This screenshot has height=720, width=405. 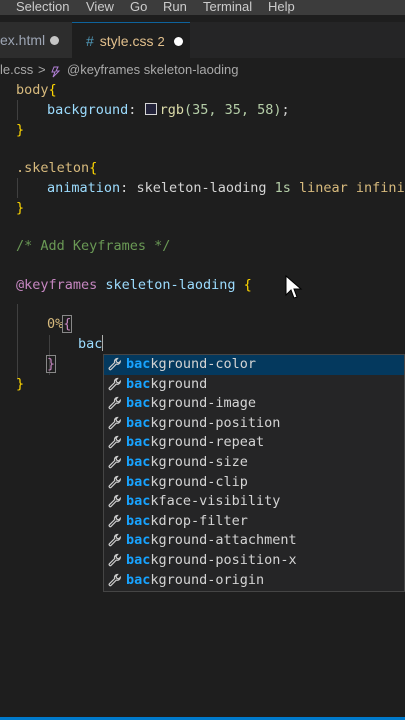 I want to click on keyframes-name: skeleton-laoding, so click(x=170, y=285).